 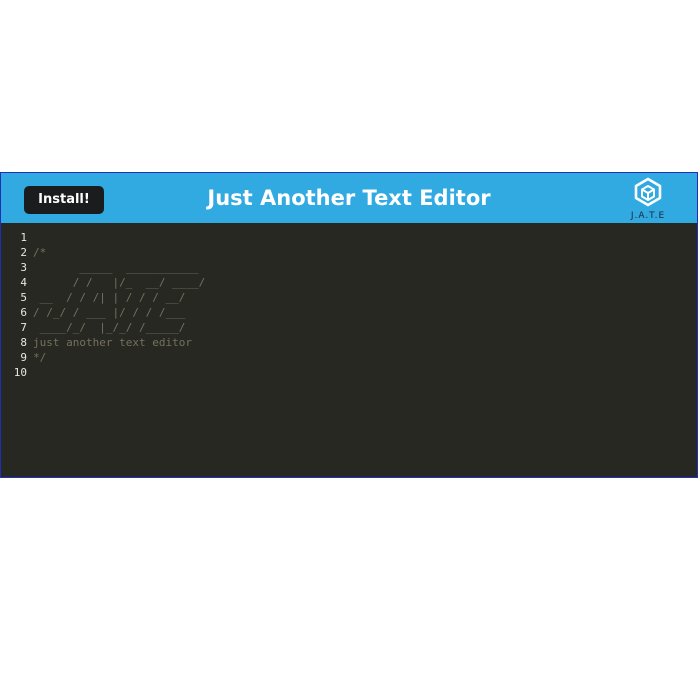 What do you see at coordinates (648, 192) in the screenshot?
I see `cube-icon` at bounding box center [648, 192].